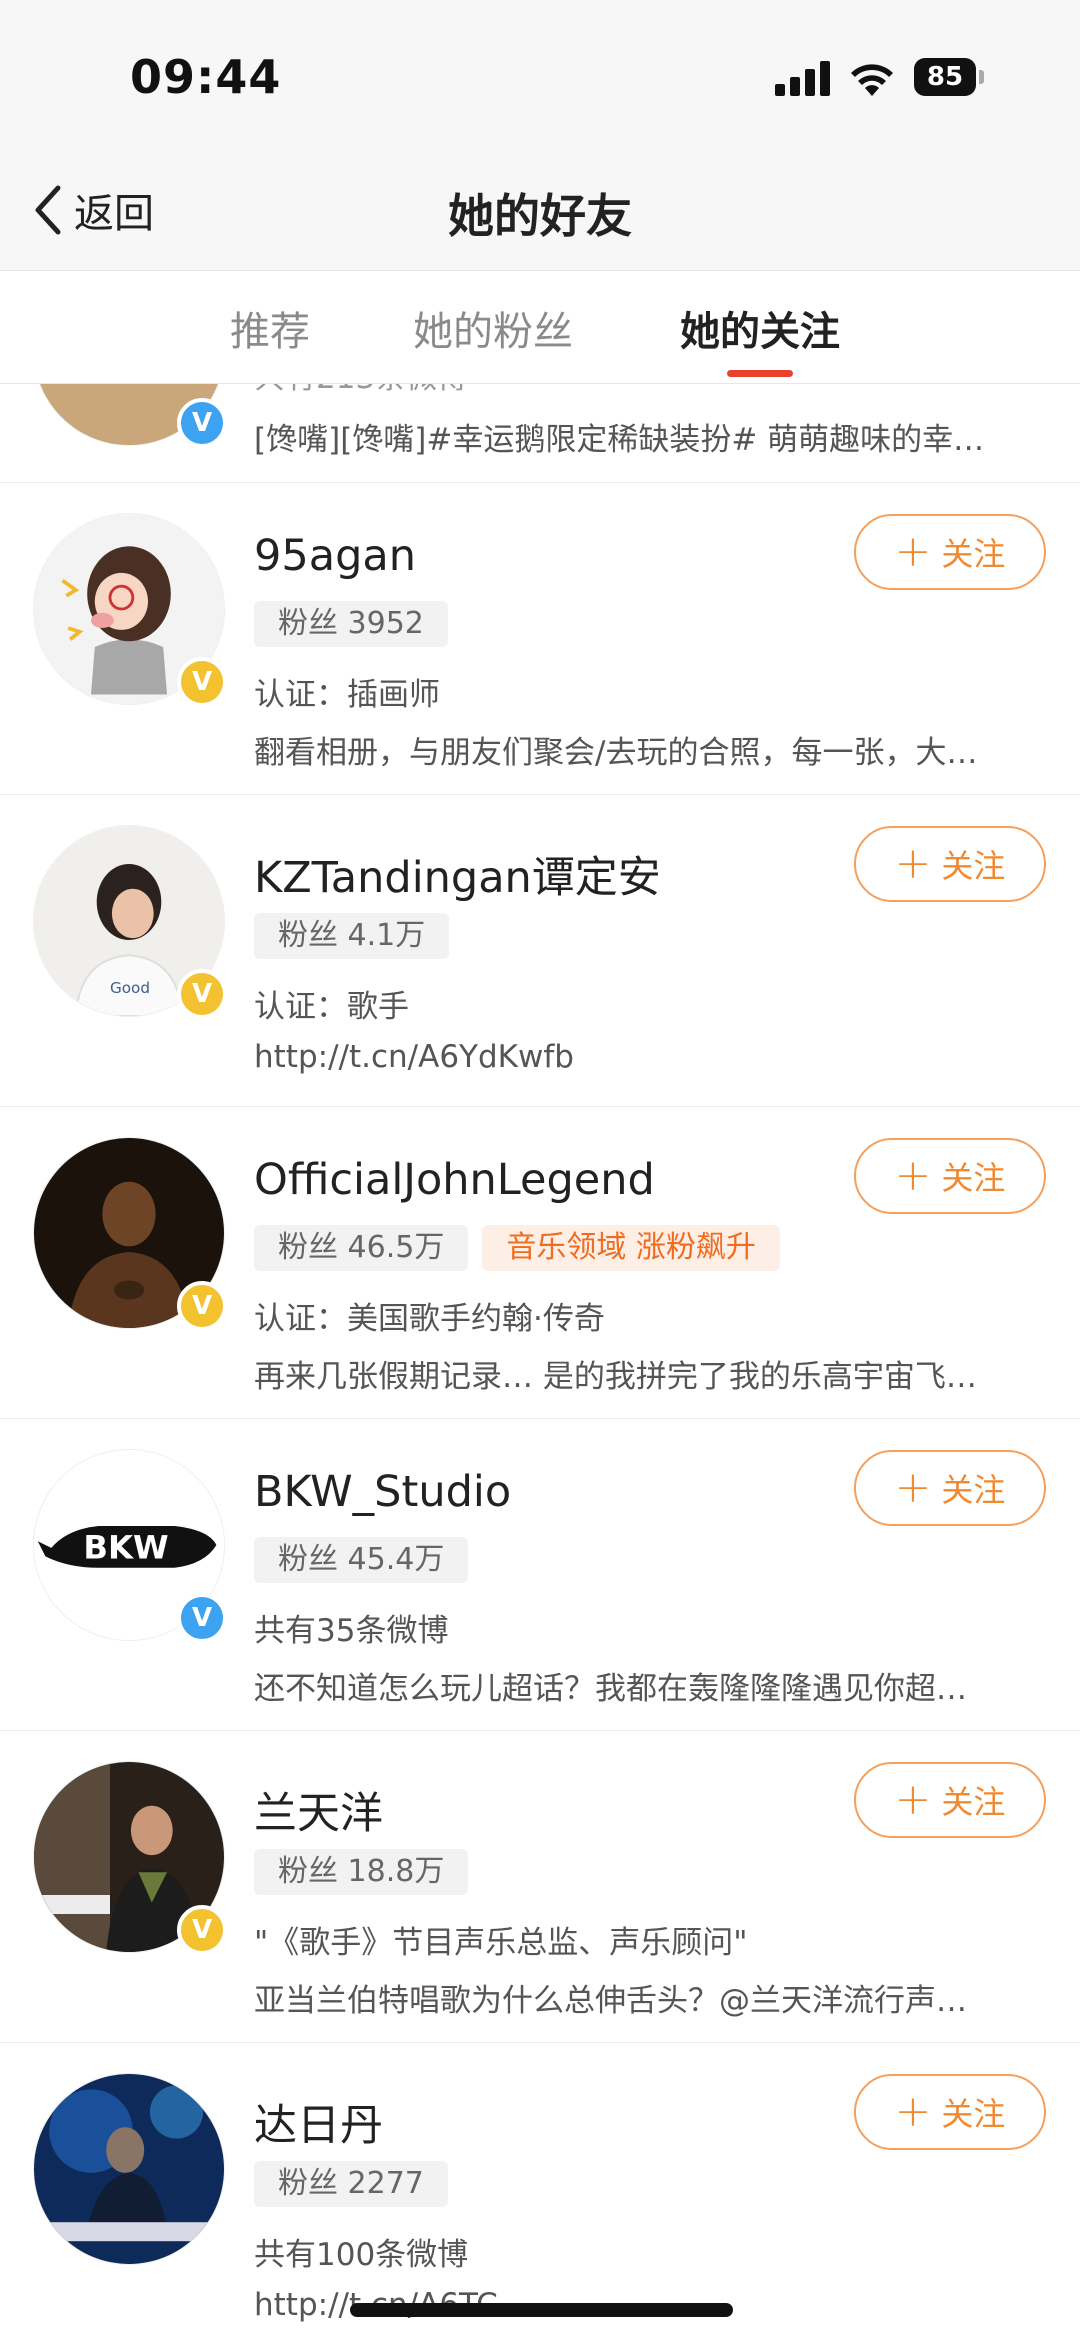 This screenshot has width=1080, height=2342. I want to click on user-name: 达日丹, so click(318, 2122).